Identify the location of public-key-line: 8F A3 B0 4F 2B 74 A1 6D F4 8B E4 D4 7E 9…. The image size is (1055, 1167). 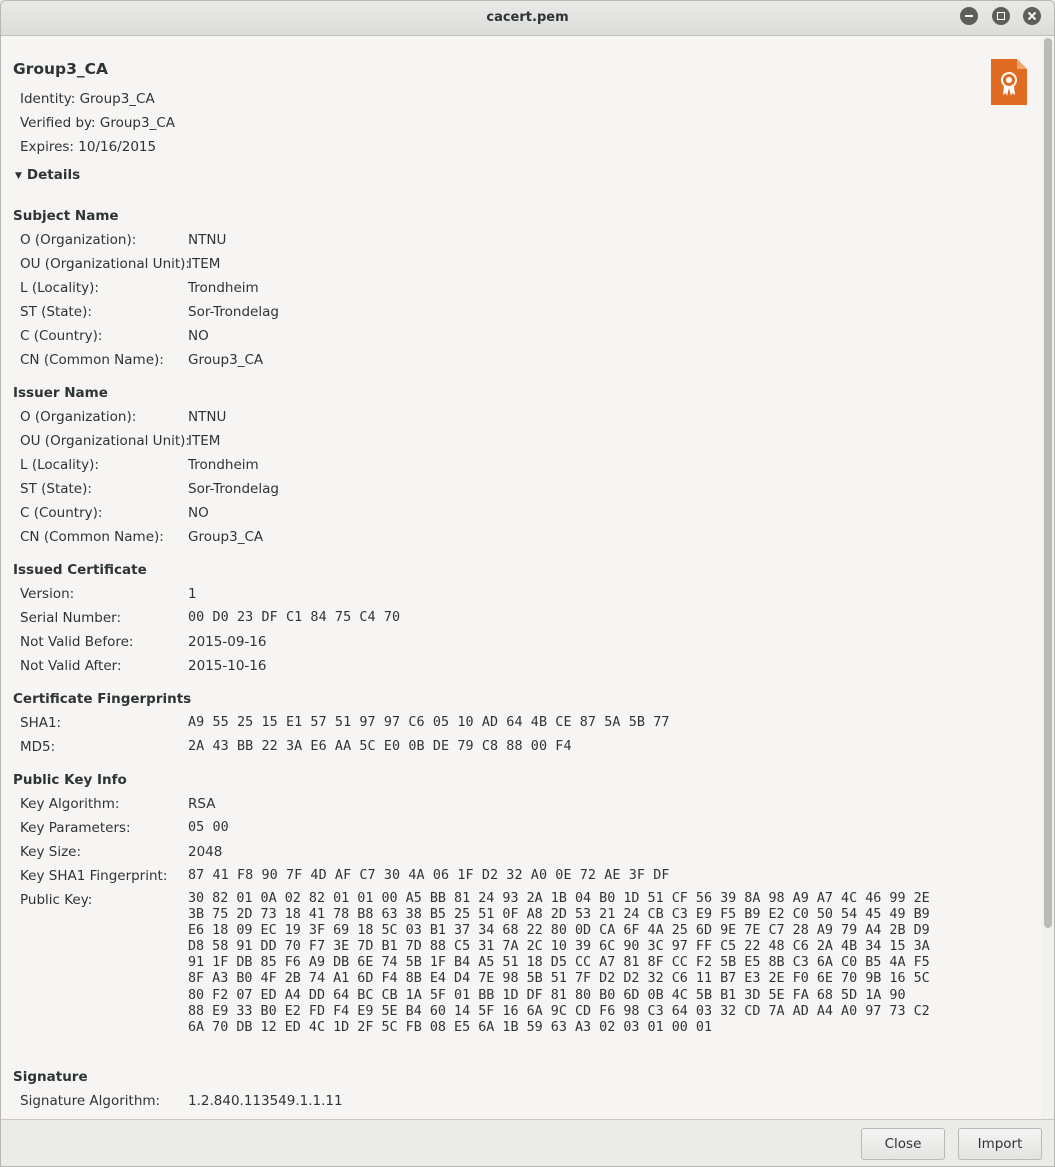
(559, 979).